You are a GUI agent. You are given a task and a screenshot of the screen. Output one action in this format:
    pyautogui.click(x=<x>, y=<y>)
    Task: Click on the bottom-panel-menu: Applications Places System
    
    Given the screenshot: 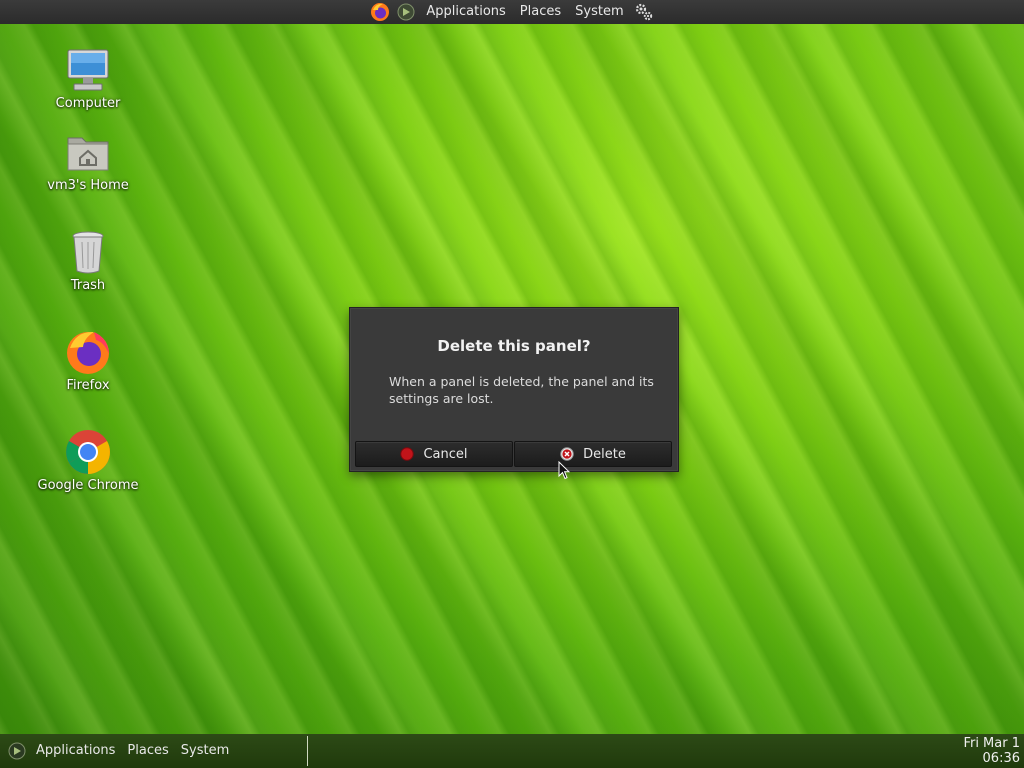 What is the action you would take?
    pyautogui.click(x=119, y=751)
    